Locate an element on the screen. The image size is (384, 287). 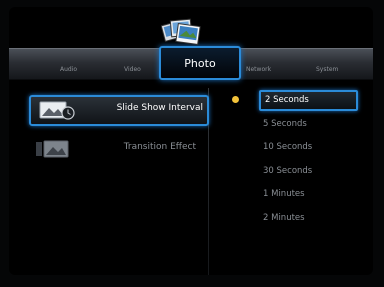
tab-photo: Photo is located at coordinates (200, 63).